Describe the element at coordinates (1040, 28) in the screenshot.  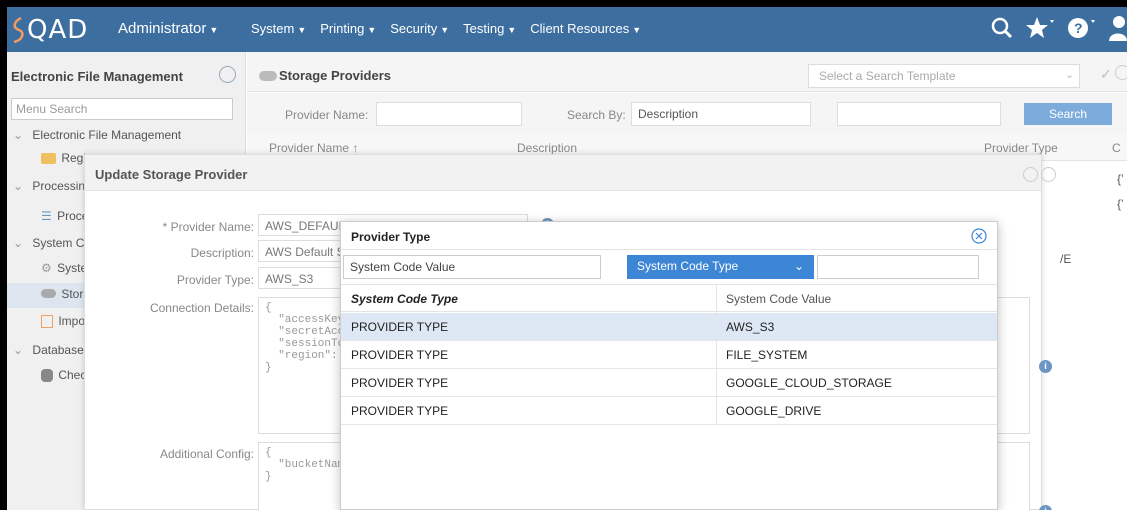
I see `favorites-star-icon` at that location.